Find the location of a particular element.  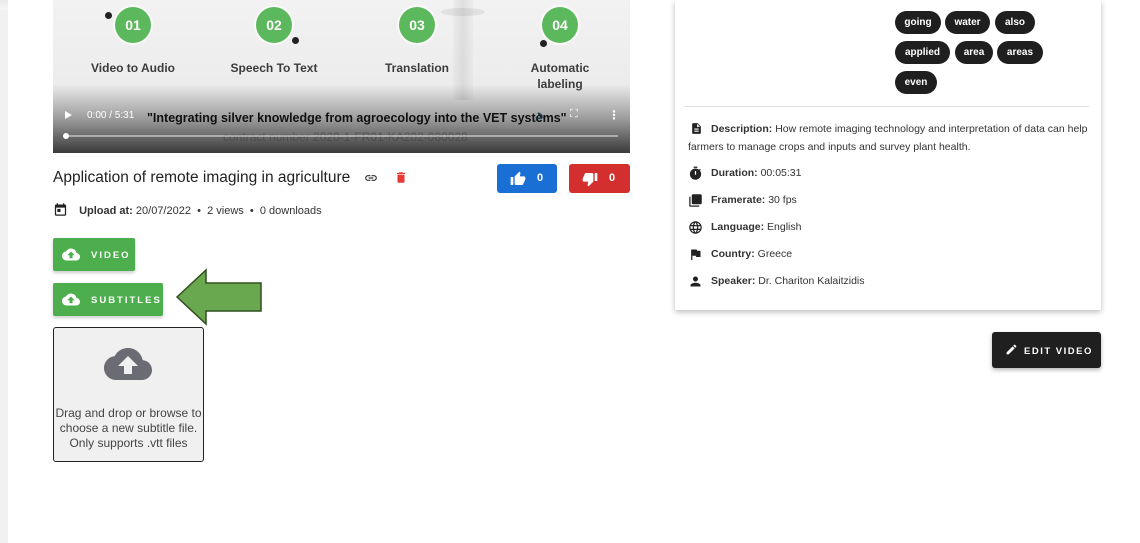

language-value: English is located at coordinates (784, 227).